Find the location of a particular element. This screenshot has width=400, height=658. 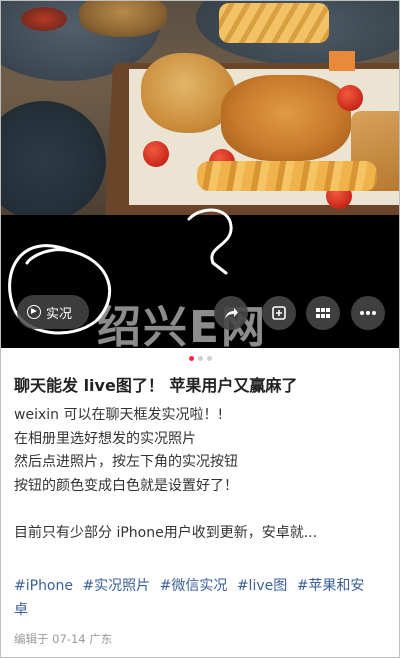

share-button is located at coordinates (231, 313).